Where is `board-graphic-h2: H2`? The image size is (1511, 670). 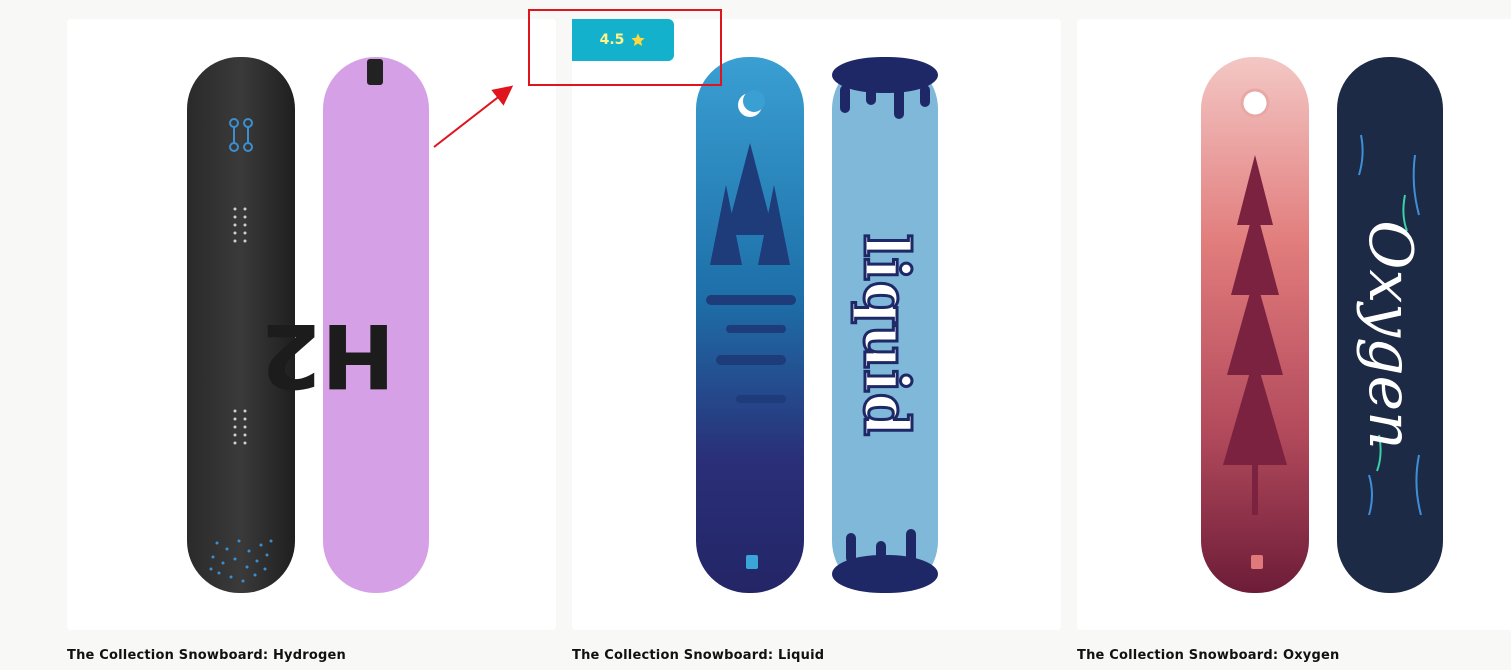
board-graphic-h2: H2 is located at coordinates (327, 355).